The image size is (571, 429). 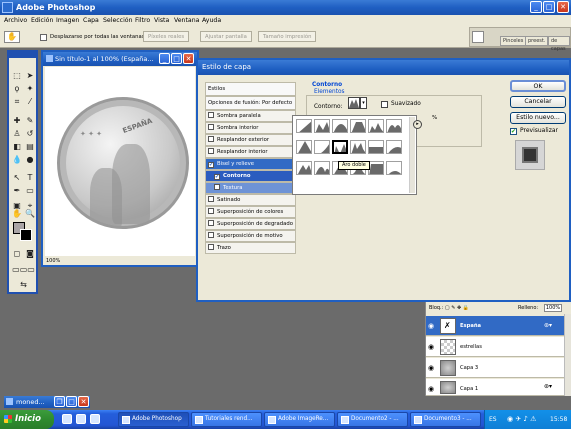 I want to click on zoom-tool-icon: 🔍, so click(x=30, y=214).